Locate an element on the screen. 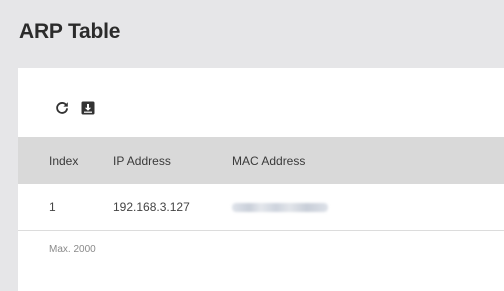 The width and height of the screenshot is (504, 291). export-button is located at coordinates (88, 108).